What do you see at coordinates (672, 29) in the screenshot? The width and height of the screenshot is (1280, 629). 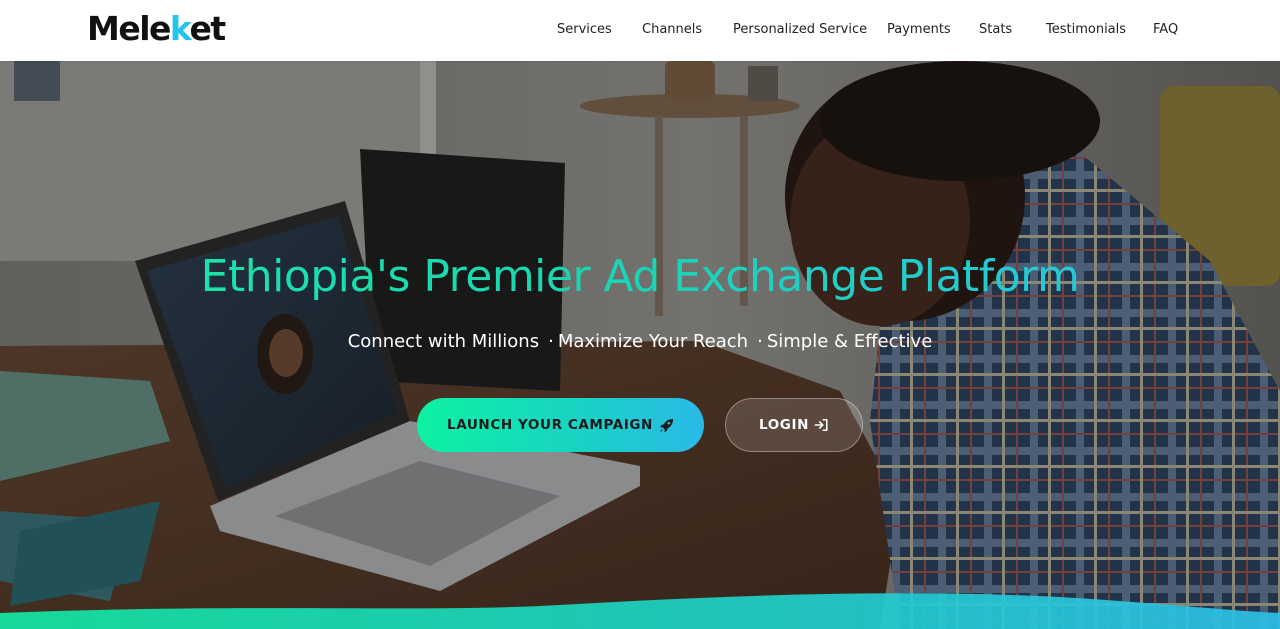 I see `nav-link-channels: Channels` at bounding box center [672, 29].